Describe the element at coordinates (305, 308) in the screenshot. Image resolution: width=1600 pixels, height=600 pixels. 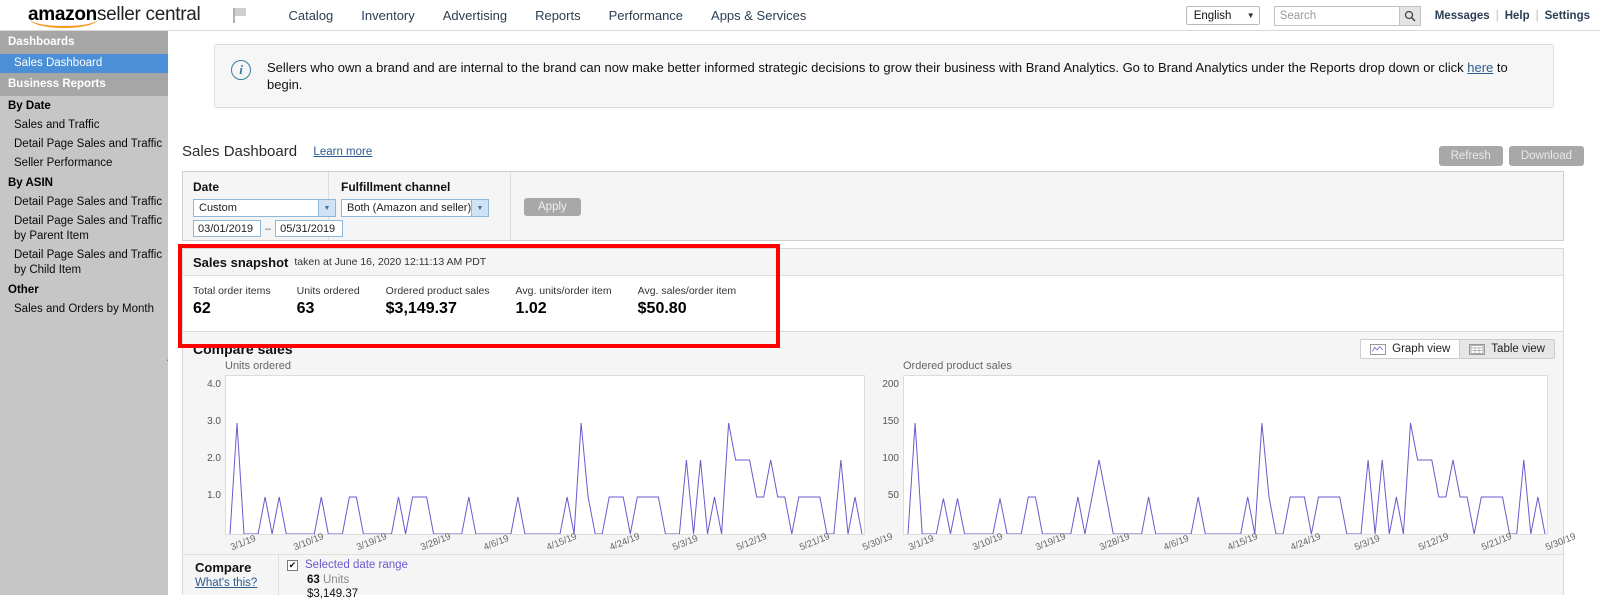
I see `metric-value: 63` at that location.